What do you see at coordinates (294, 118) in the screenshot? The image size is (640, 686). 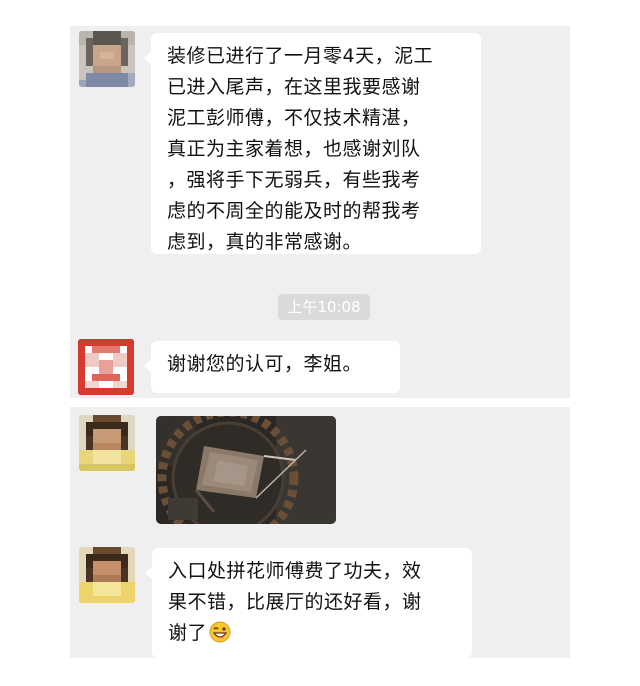 I see `message-line: 泥工彭师傅，不仅技术精湛，` at bounding box center [294, 118].